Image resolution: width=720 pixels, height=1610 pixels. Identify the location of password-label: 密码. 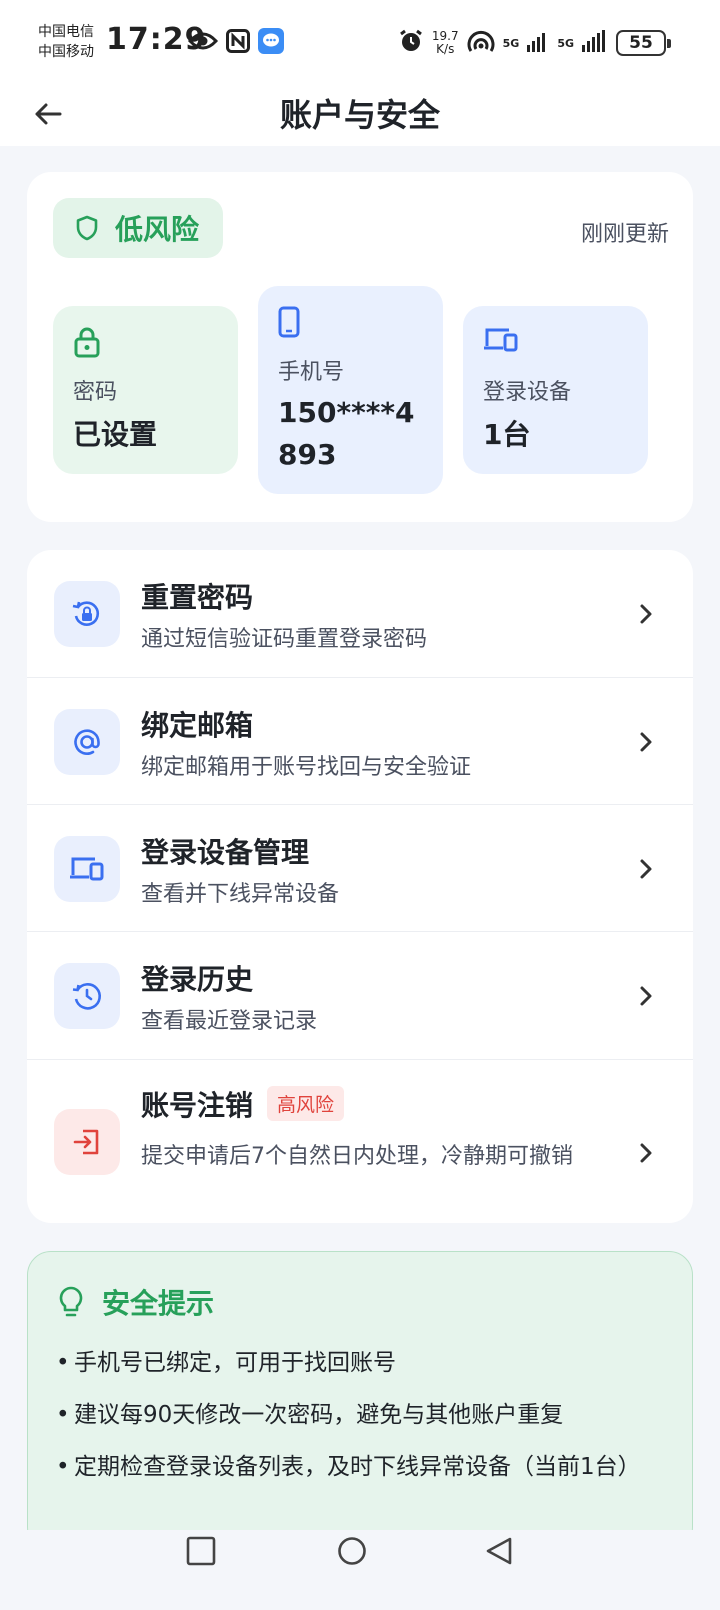
(95, 392).